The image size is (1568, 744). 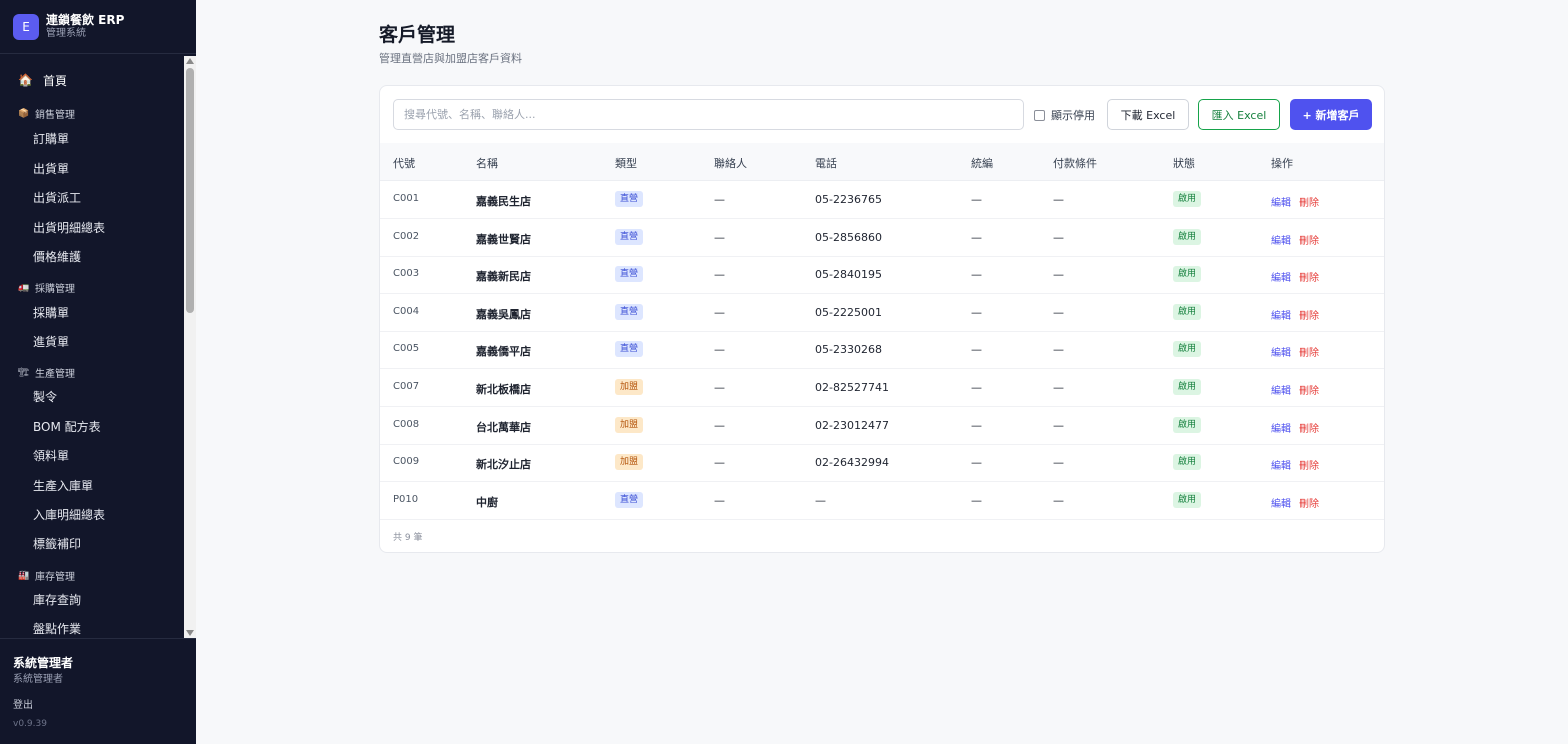 I want to click on sidebar-item-shipment-summary: 出貨明細總表, so click(x=69, y=227).